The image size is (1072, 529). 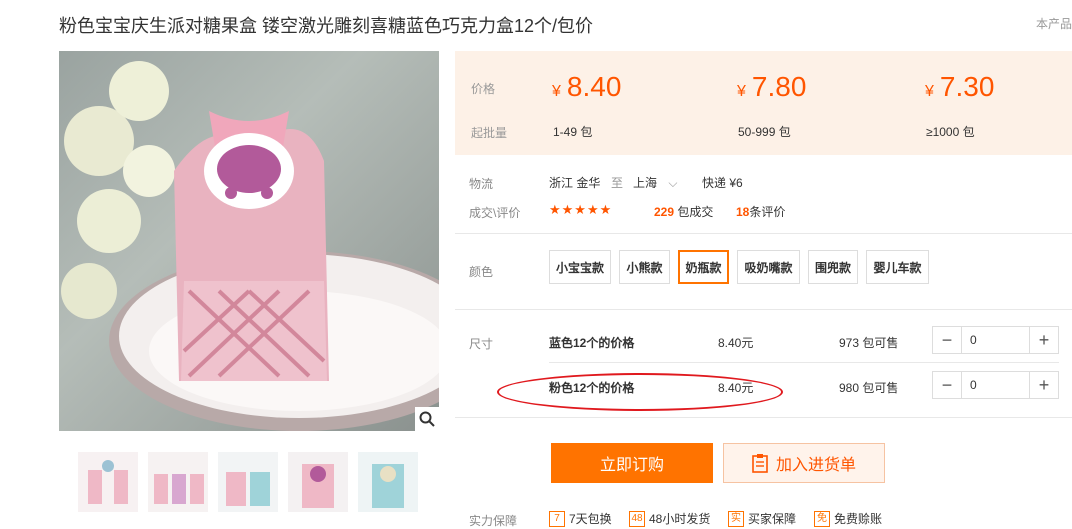 What do you see at coordinates (644, 267) in the screenshot?
I see `color-option-2: 小熊款` at bounding box center [644, 267].